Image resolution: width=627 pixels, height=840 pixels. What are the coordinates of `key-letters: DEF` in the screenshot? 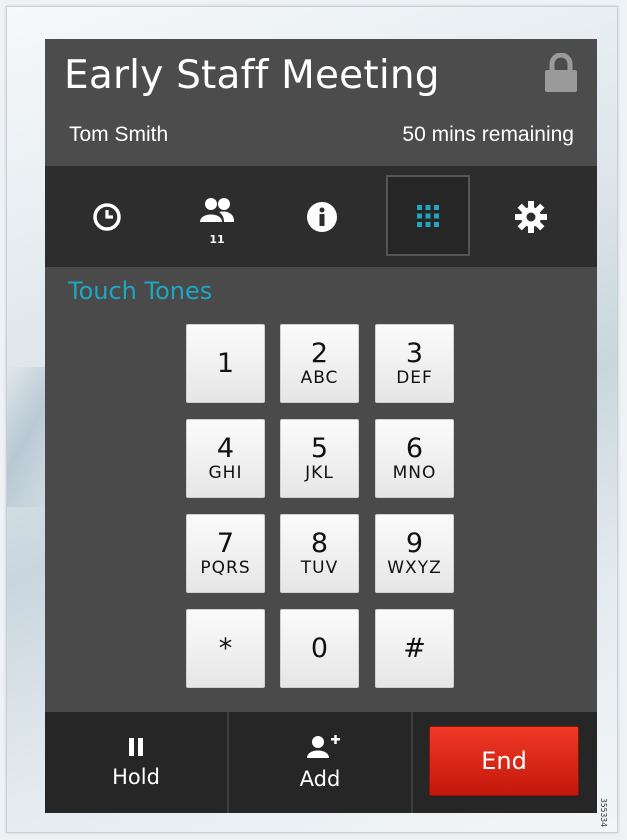 It's located at (414, 377).